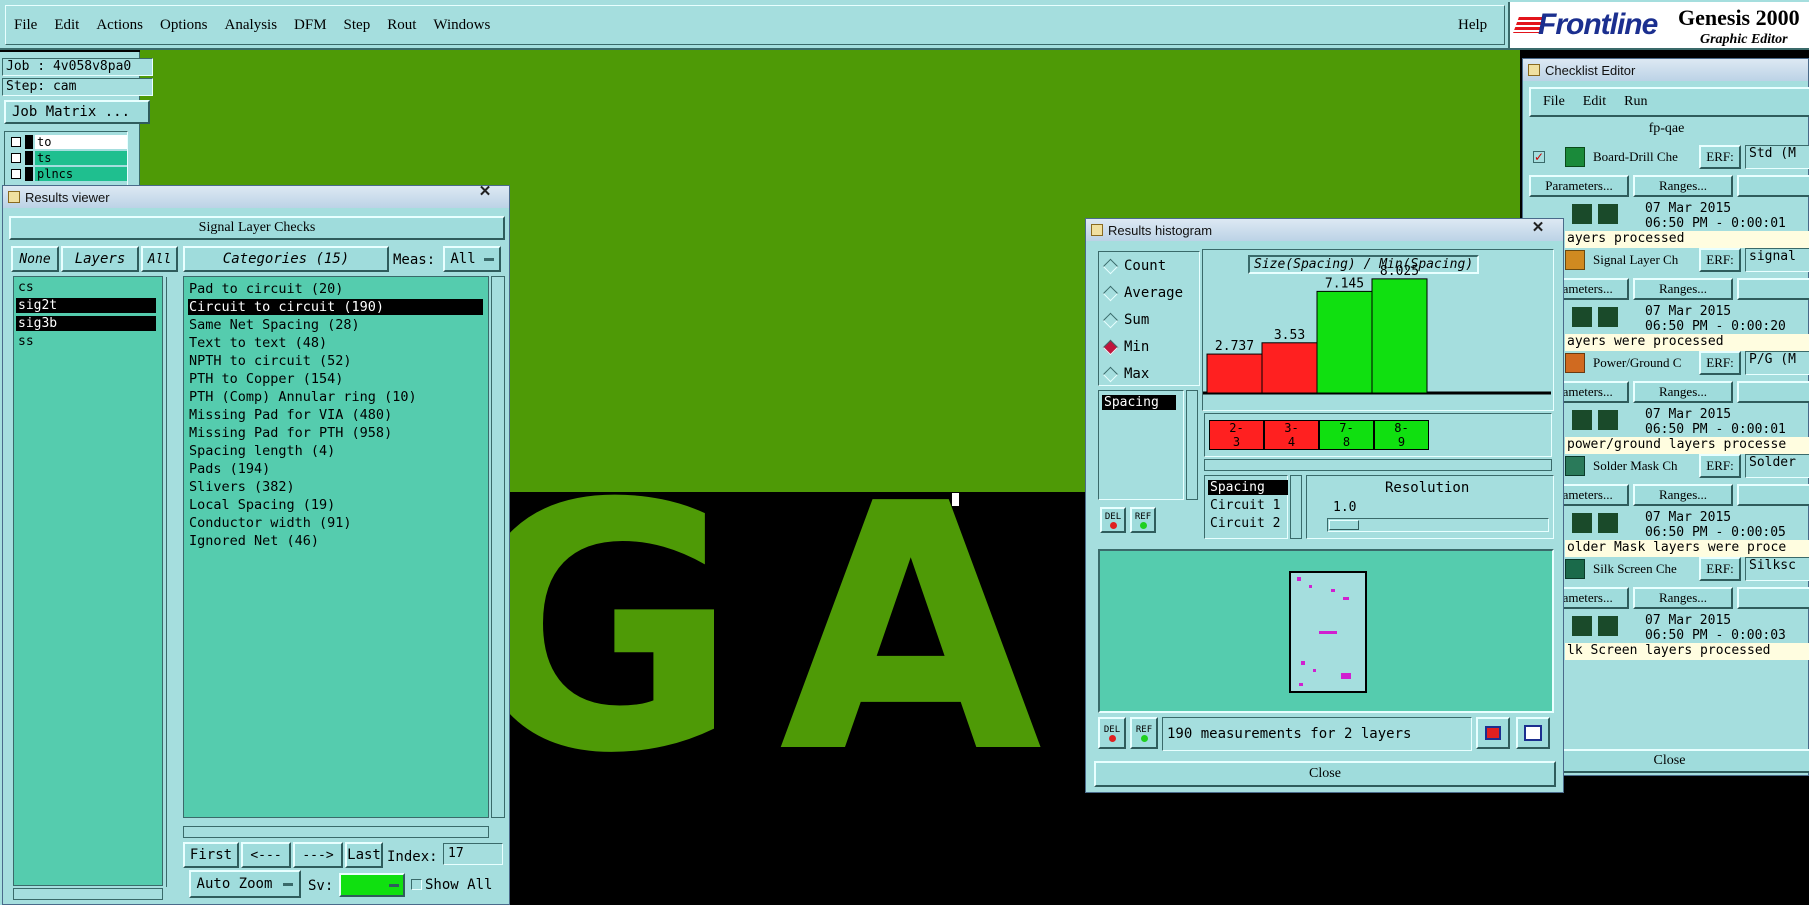 The height and width of the screenshot is (905, 1809). Describe the element at coordinates (1141, 445) in the screenshot. I see `spacing-list: Spacing` at that location.